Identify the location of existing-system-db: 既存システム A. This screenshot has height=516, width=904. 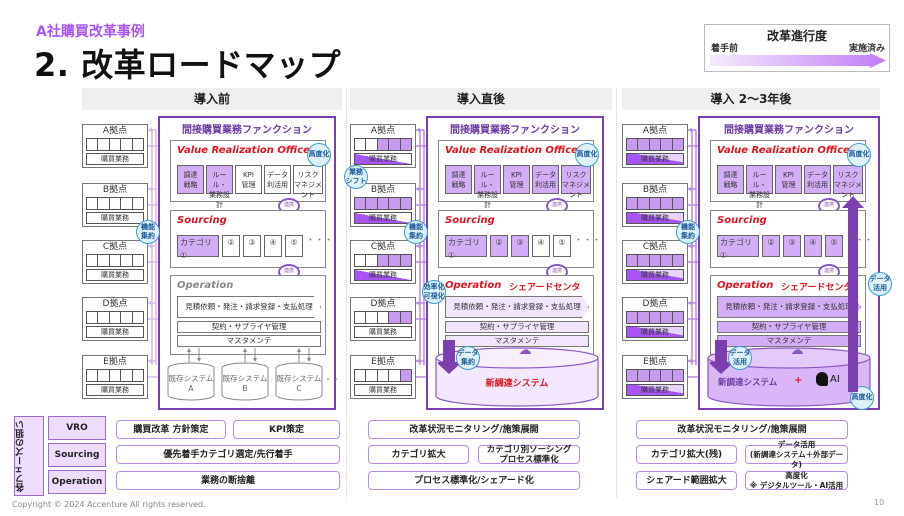
(191, 382).